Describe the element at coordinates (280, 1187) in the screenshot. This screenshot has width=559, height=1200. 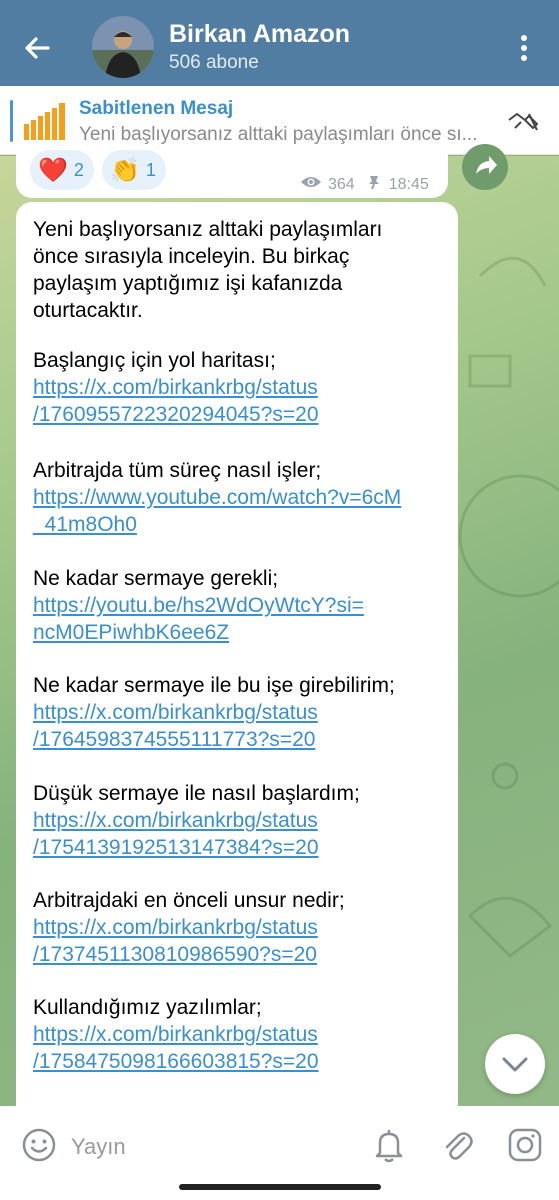
I see `home-indicator` at that location.